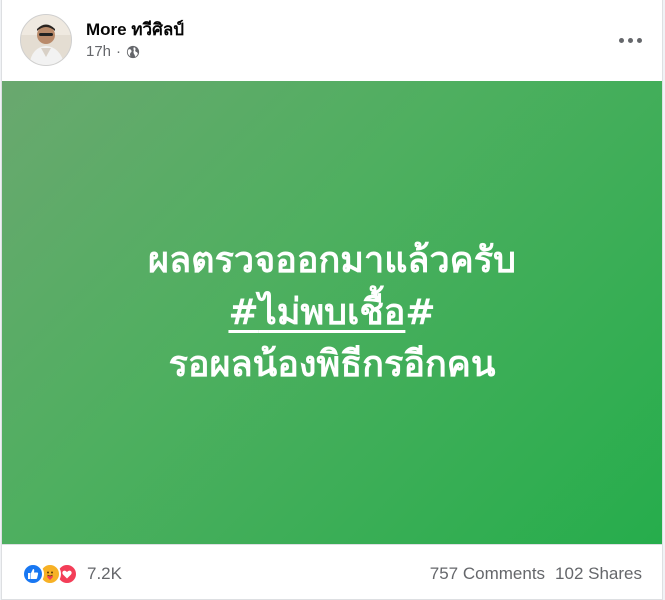 This screenshot has height=600, width=665. I want to click on engagement-stats: 757 Comments 102 Shares, so click(536, 574).